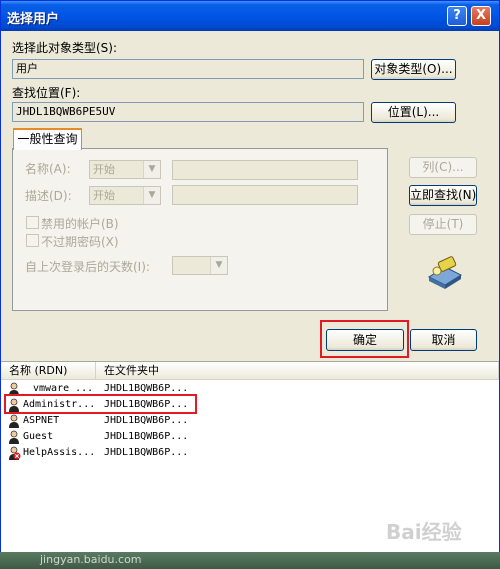  Describe the element at coordinates (481, 16) in the screenshot. I see `close-button: X` at that location.